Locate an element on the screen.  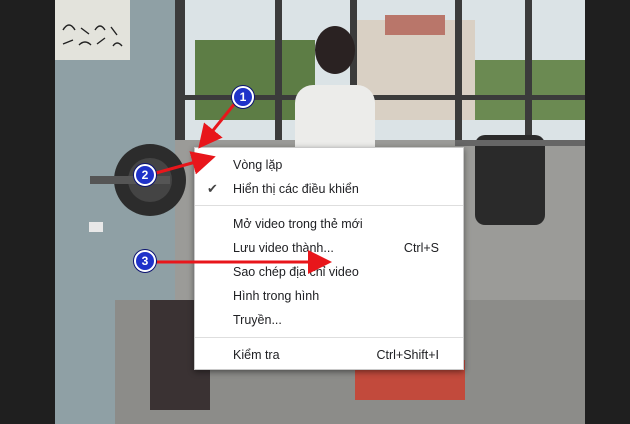
poster is located at coordinates (92, 30).